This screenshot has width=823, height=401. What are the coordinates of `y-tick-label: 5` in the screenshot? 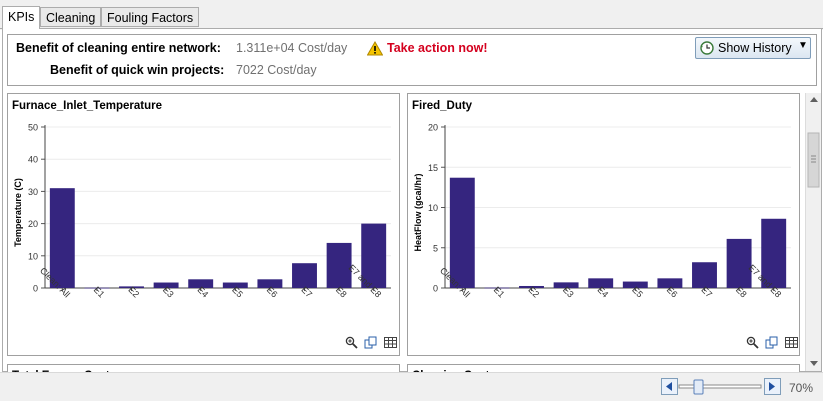 It's located at (435, 248).